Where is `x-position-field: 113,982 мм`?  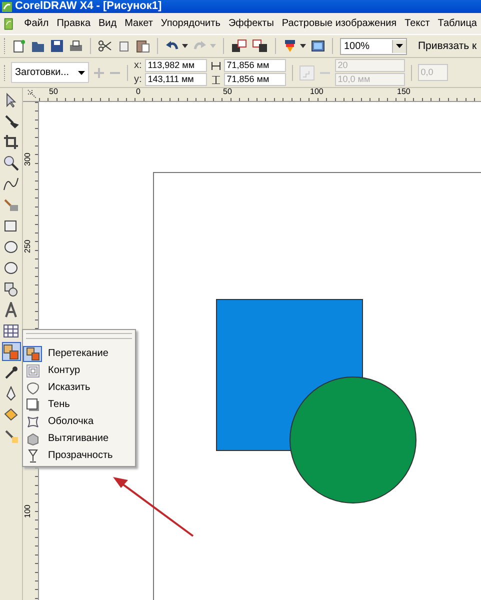
x-position-field: 113,982 мм is located at coordinates (175, 65).